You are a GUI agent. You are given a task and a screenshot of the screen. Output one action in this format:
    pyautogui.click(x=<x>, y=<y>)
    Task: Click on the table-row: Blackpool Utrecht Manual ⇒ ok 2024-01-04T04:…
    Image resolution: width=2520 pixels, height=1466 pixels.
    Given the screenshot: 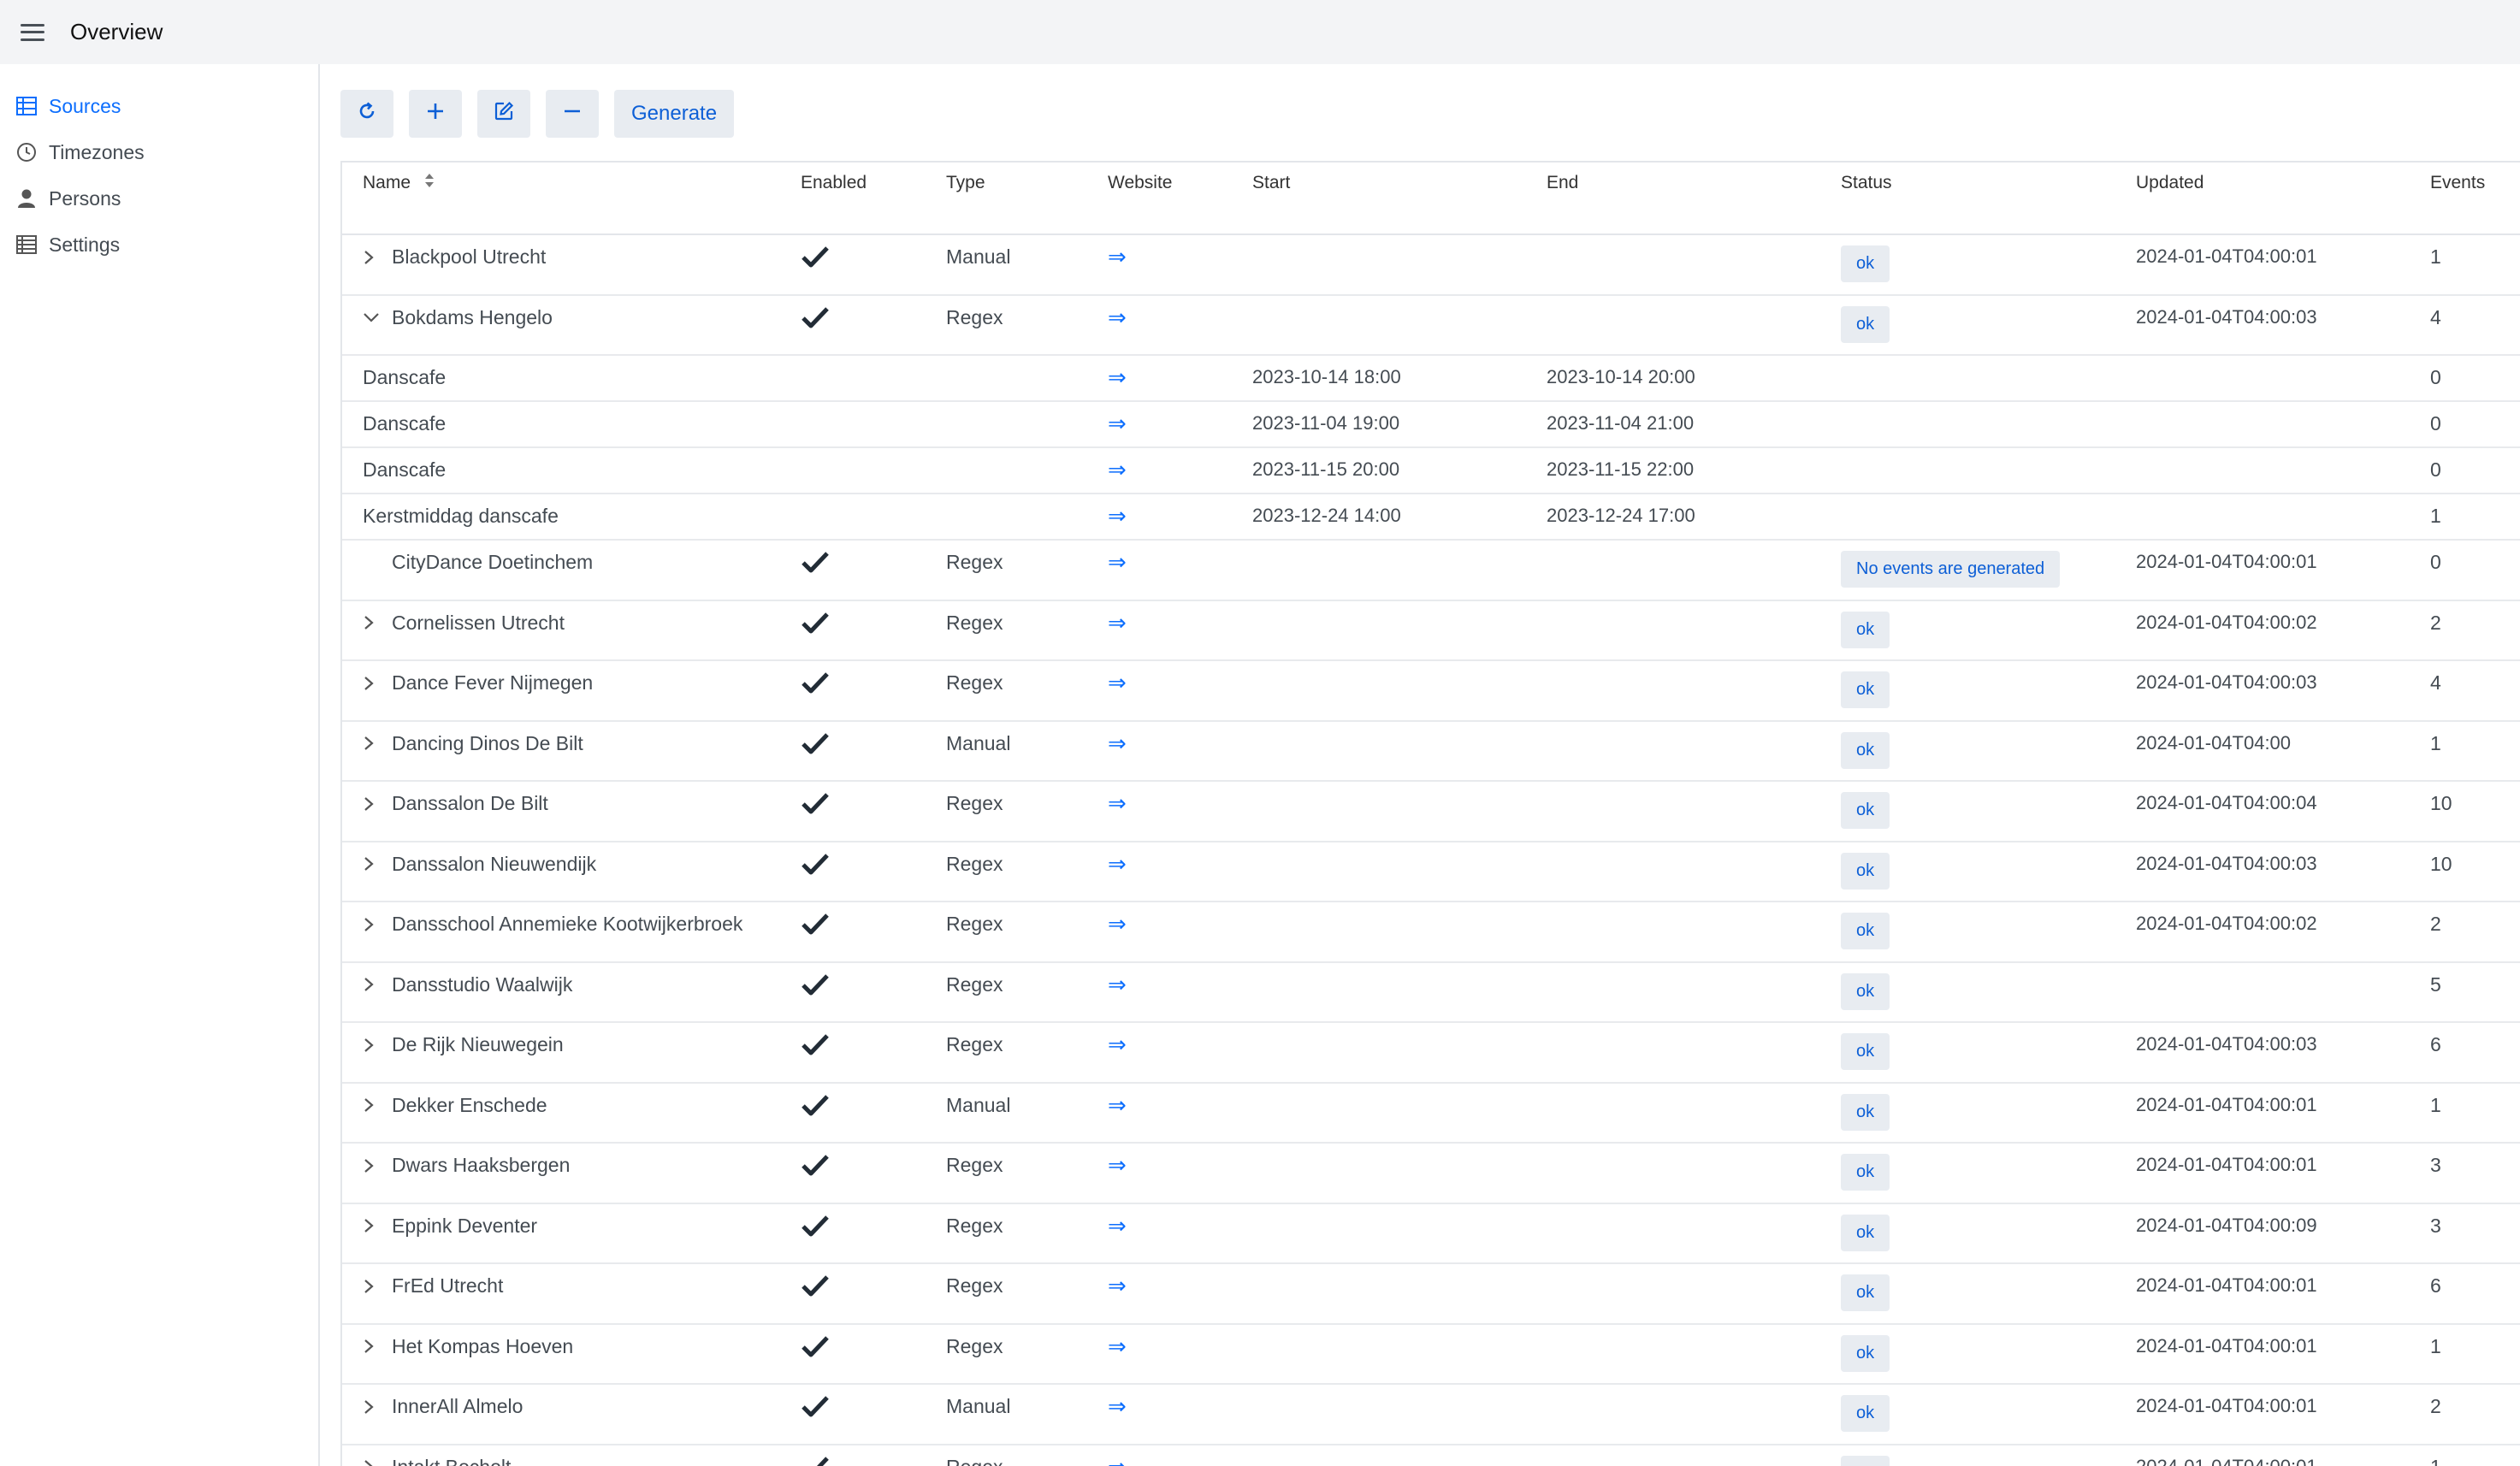 What is the action you would take?
    pyautogui.click(x=1431, y=265)
    